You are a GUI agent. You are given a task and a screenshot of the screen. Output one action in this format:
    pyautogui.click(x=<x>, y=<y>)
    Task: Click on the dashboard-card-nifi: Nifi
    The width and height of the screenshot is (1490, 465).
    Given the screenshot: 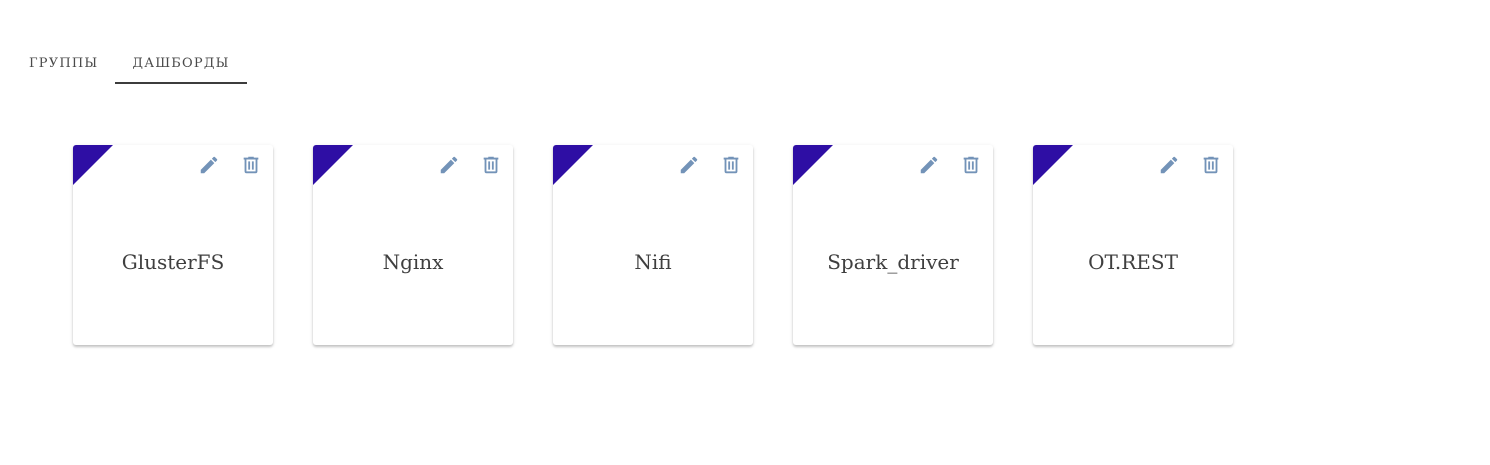 What is the action you would take?
    pyautogui.click(x=653, y=245)
    